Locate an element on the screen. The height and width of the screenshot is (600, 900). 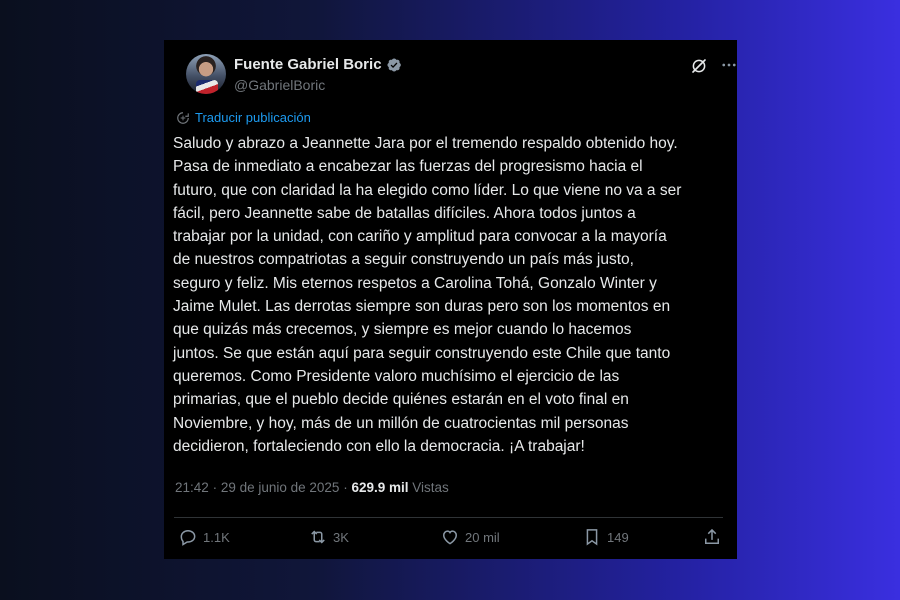
avatar is located at coordinates (206, 74).